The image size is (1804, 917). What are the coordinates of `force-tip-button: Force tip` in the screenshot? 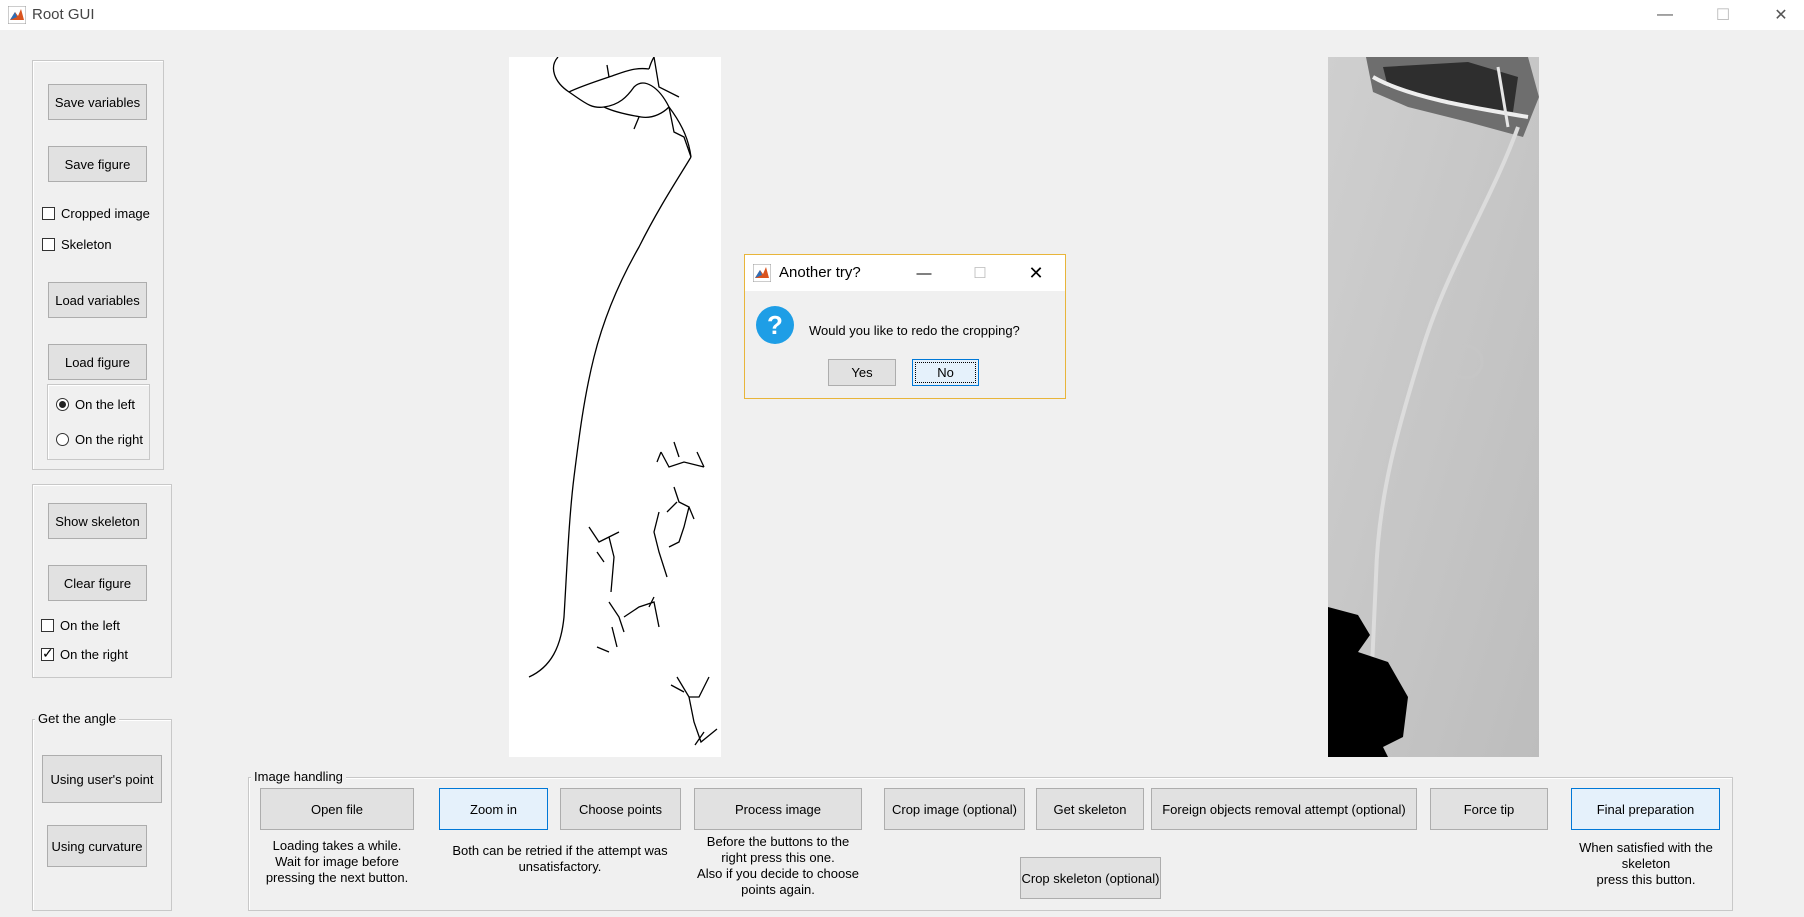 It's located at (1489, 809).